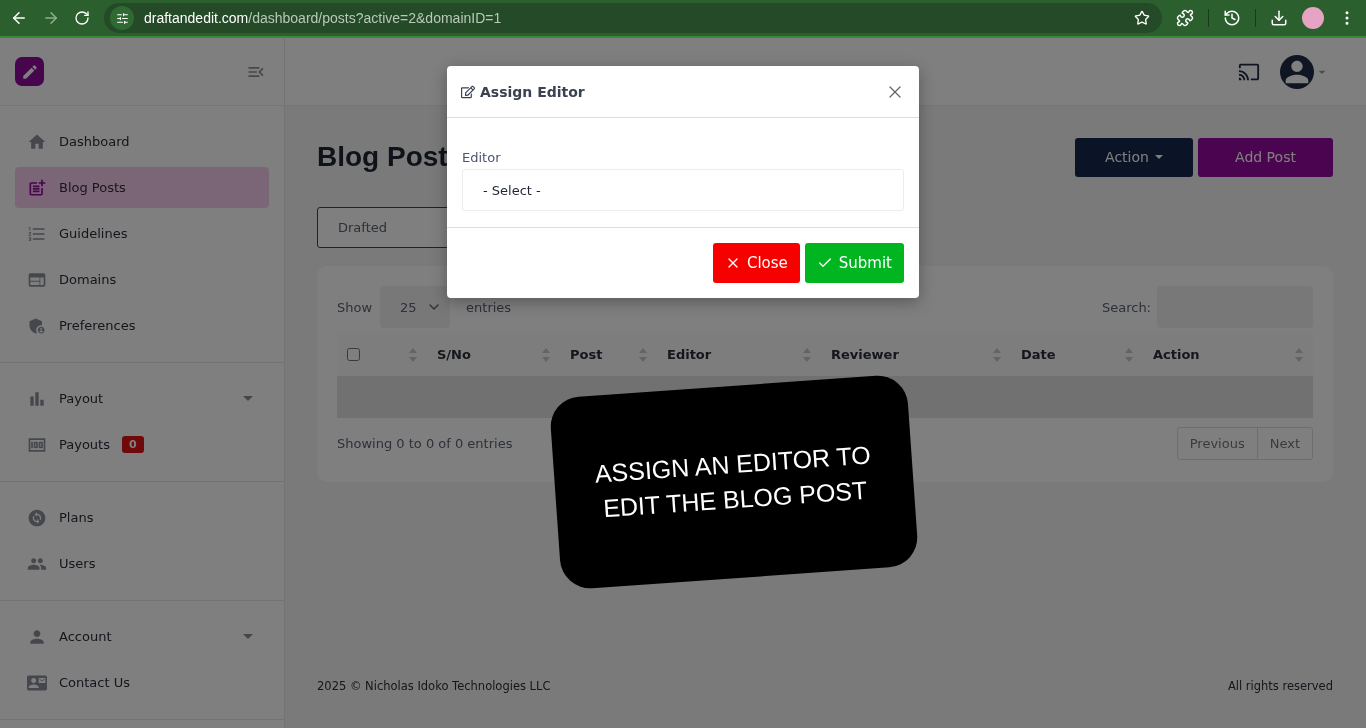 Image resolution: width=1366 pixels, height=728 pixels. Describe the element at coordinates (482, 157) in the screenshot. I see `field-label: Editor` at that location.